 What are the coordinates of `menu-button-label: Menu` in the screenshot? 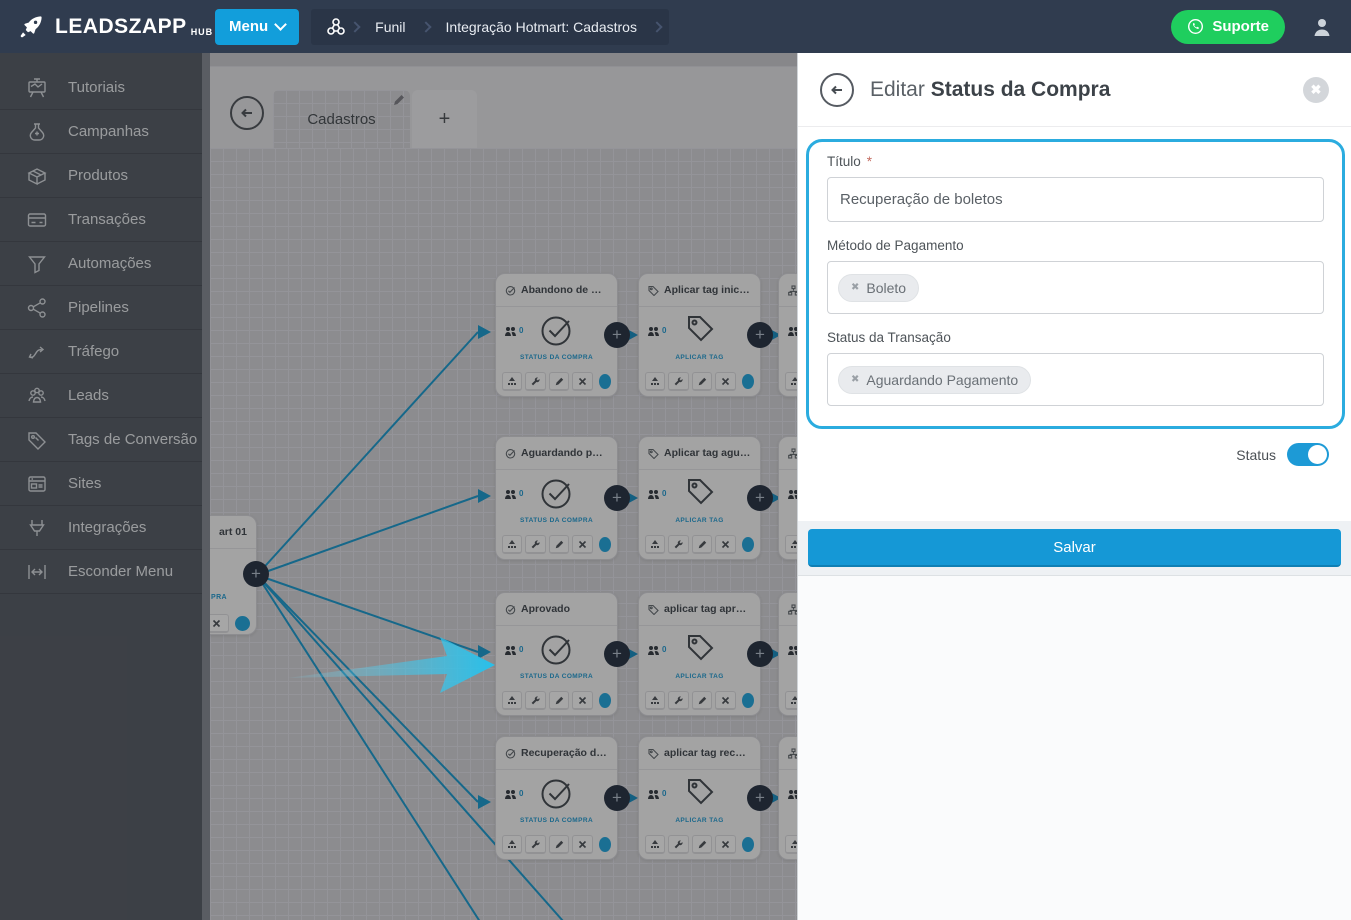 It's located at (249, 26).